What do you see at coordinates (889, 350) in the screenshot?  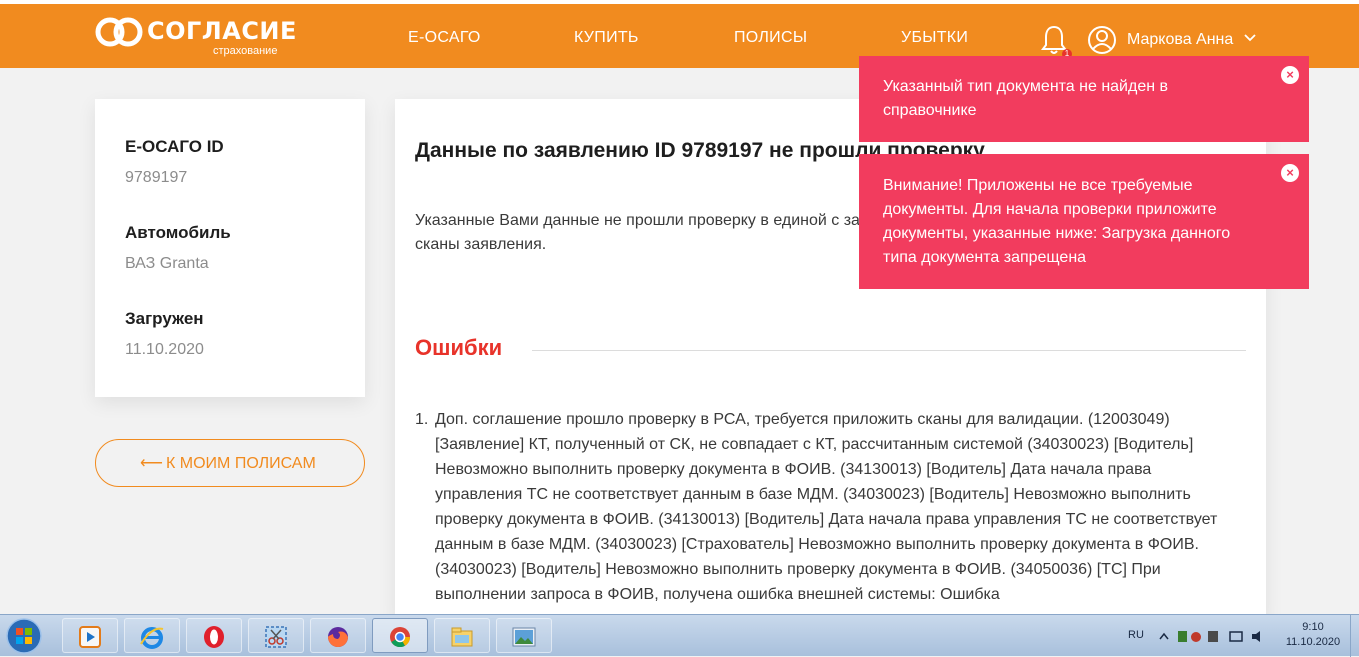 I see `errors-divider` at bounding box center [889, 350].